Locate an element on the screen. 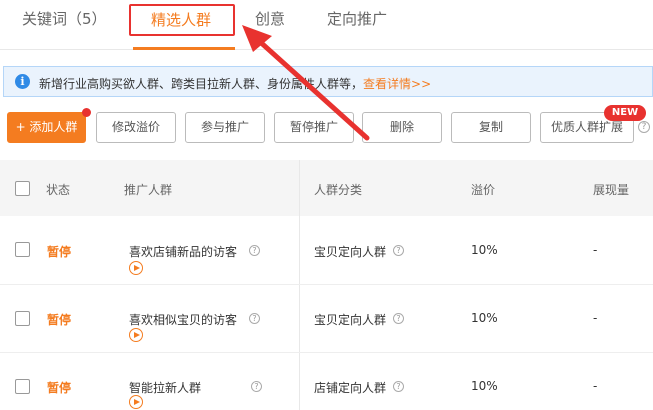 Image resolution: width=653 pixels, height=410 pixels. row-crowd-name: 智能拉新人群 is located at coordinates (165, 388).